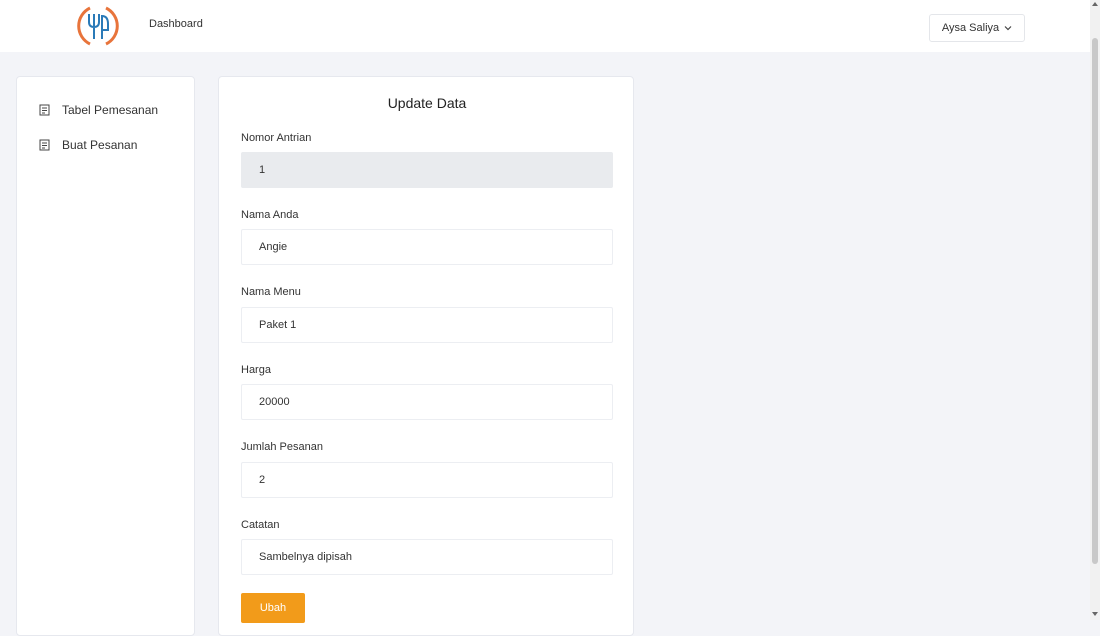  Describe the element at coordinates (427, 480) in the screenshot. I see `jumlah-pesanan-input` at that location.